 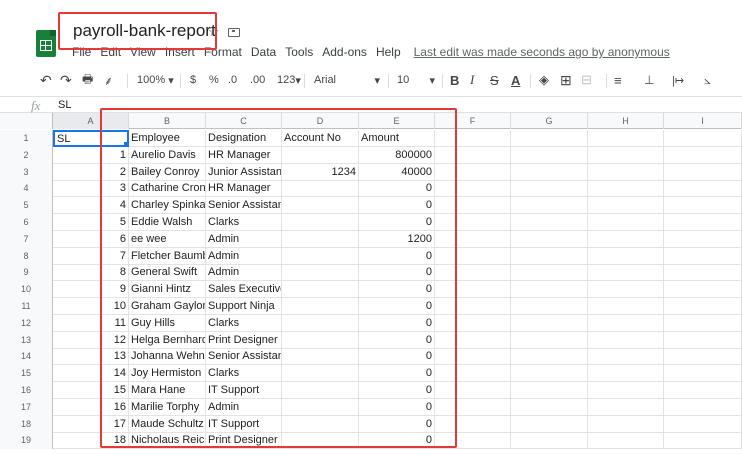 I want to click on cell-e5: 0, so click(x=397, y=206).